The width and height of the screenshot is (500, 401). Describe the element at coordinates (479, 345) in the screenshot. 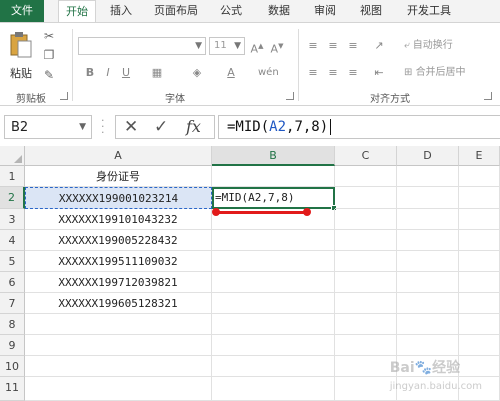

I see `cell-e9` at that location.